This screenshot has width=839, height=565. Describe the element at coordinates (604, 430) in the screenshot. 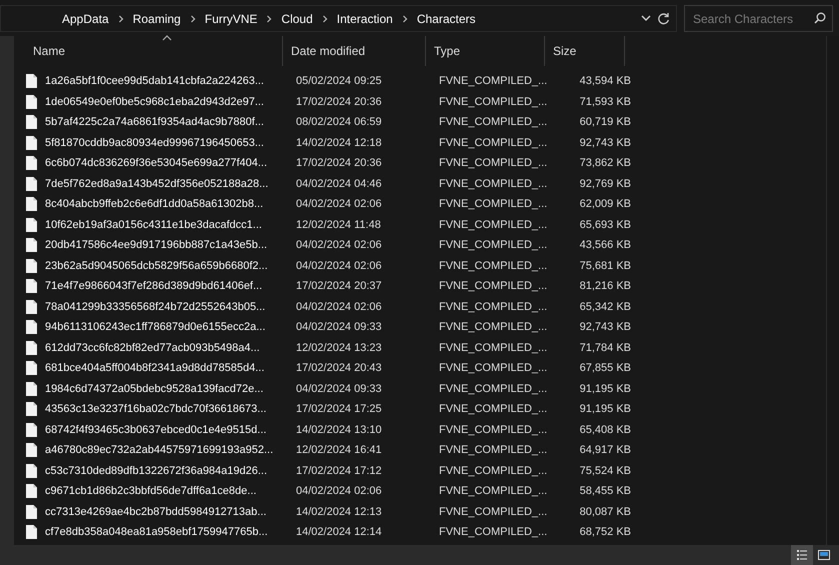

I see `file-size: 65,408 KB` at that location.